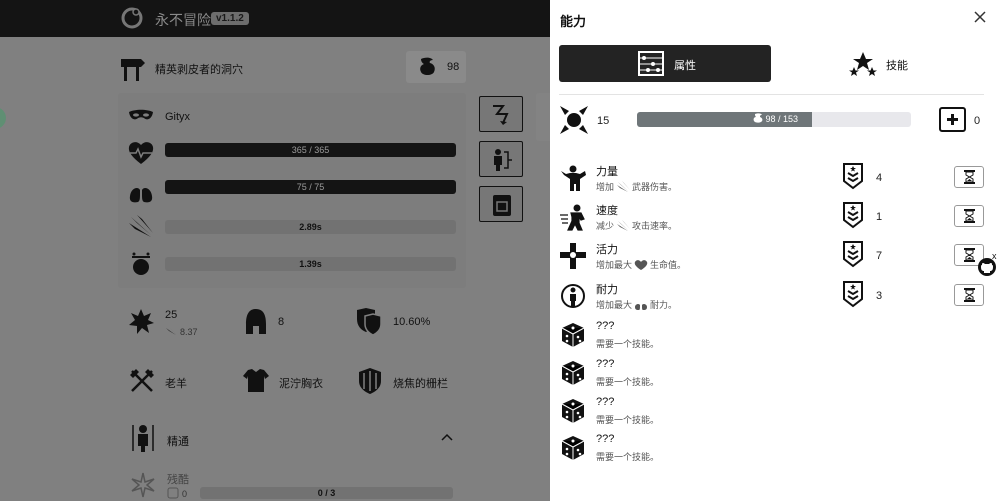  What do you see at coordinates (952, 119) in the screenshot?
I see `buy-point-button` at bounding box center [952, 119].